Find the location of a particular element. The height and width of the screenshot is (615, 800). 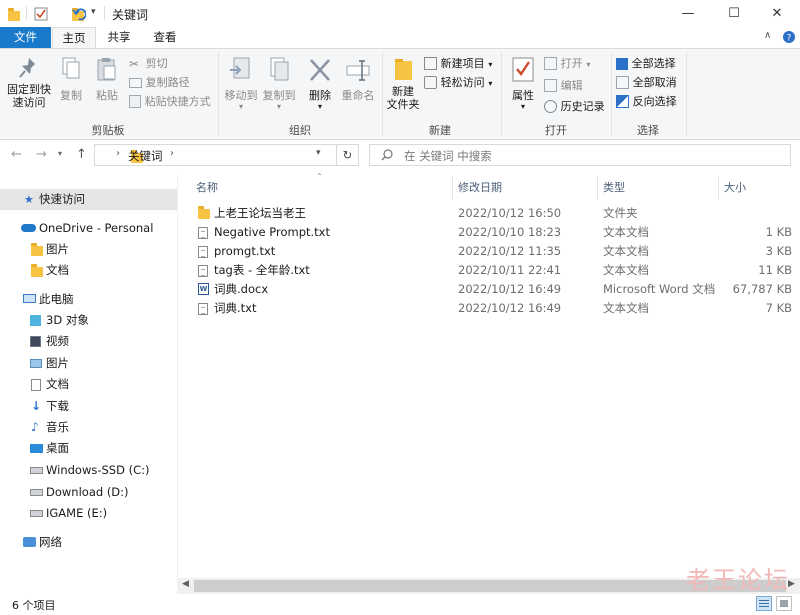

nav-network: 网络 is located at coordinates (89, 542).